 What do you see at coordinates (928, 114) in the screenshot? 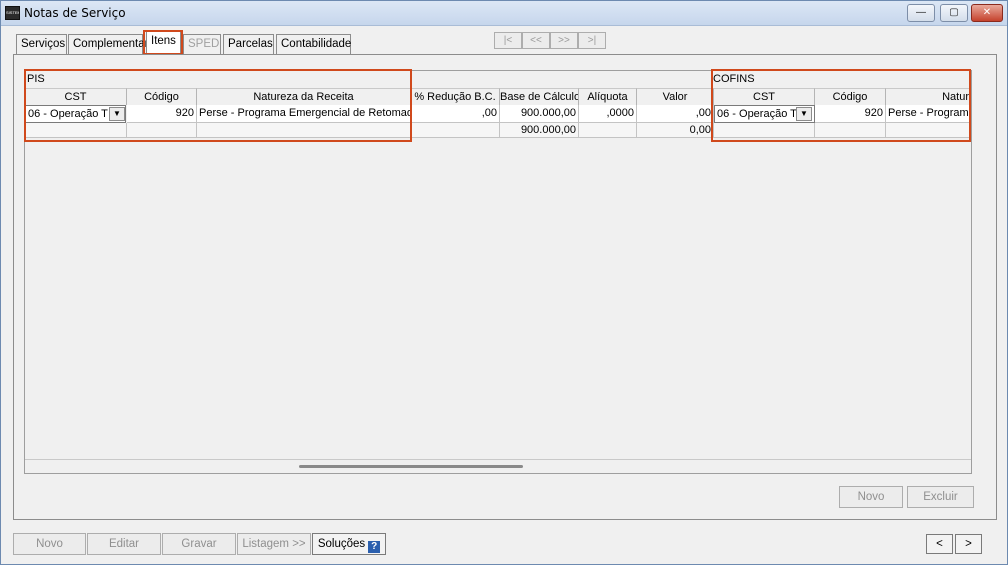
I see `cofins-natureza-cell: Perse - Programa` at bounding box center [928, 114].